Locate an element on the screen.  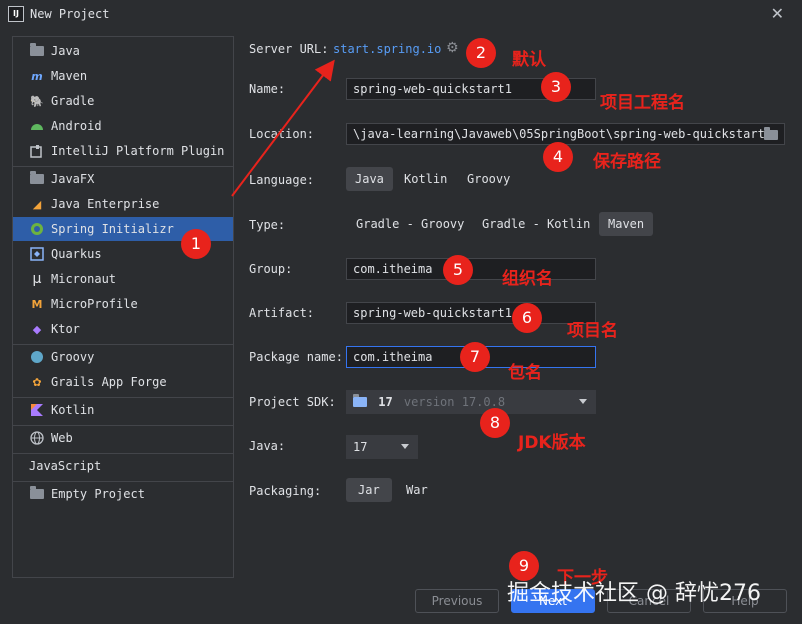
annotation-badge-8: 8 is located at coordinates (495, 423).